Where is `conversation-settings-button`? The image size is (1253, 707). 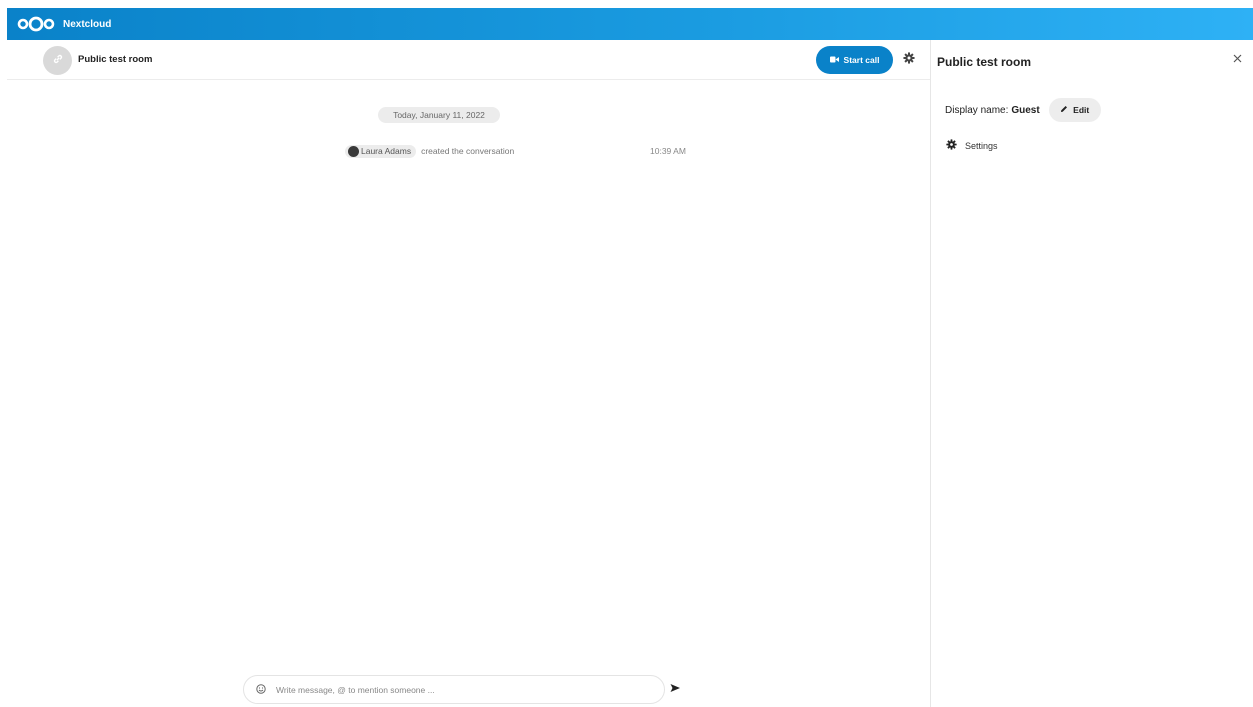
conversation-settings-button is located at coordinates (909, 60).